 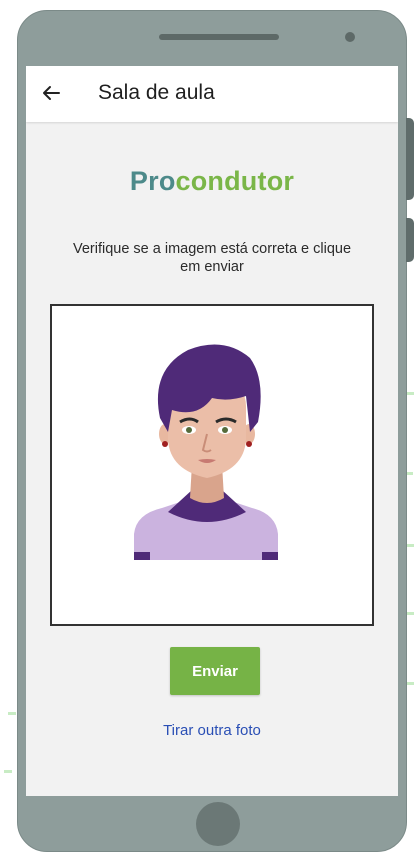 I want to click on send-button: Enviar, so click(x=215, y=671).